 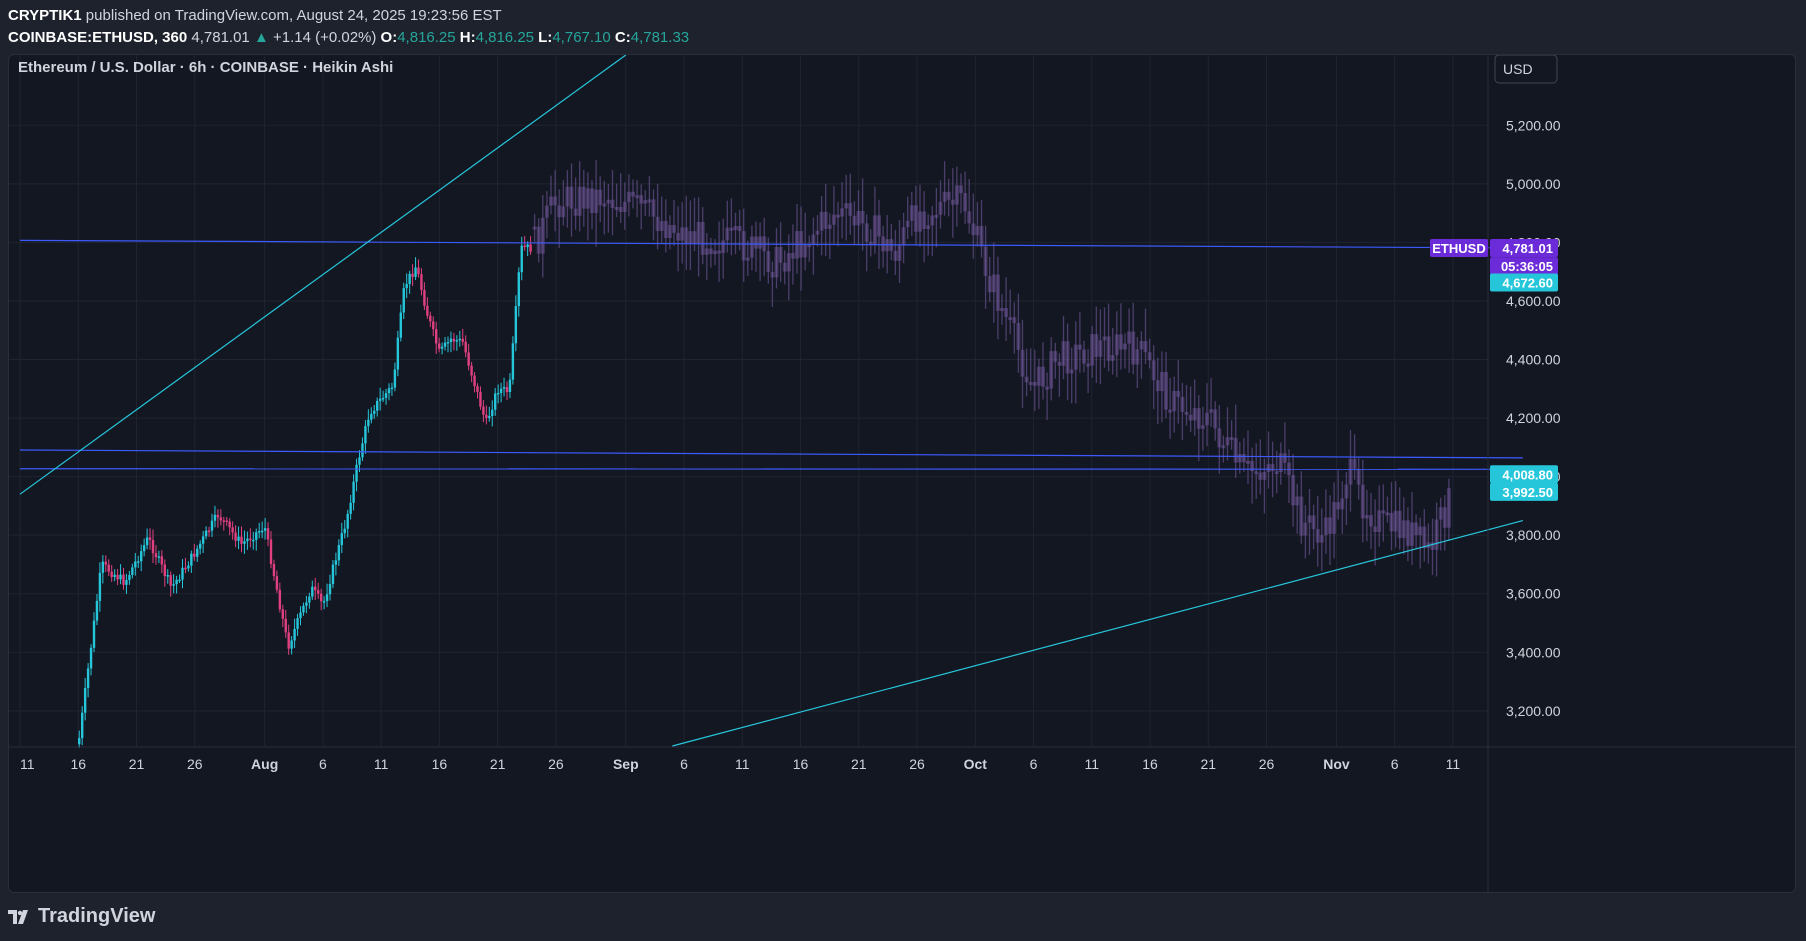 I want to click on time-tick-label: 11, so click(x=1092, y=764).